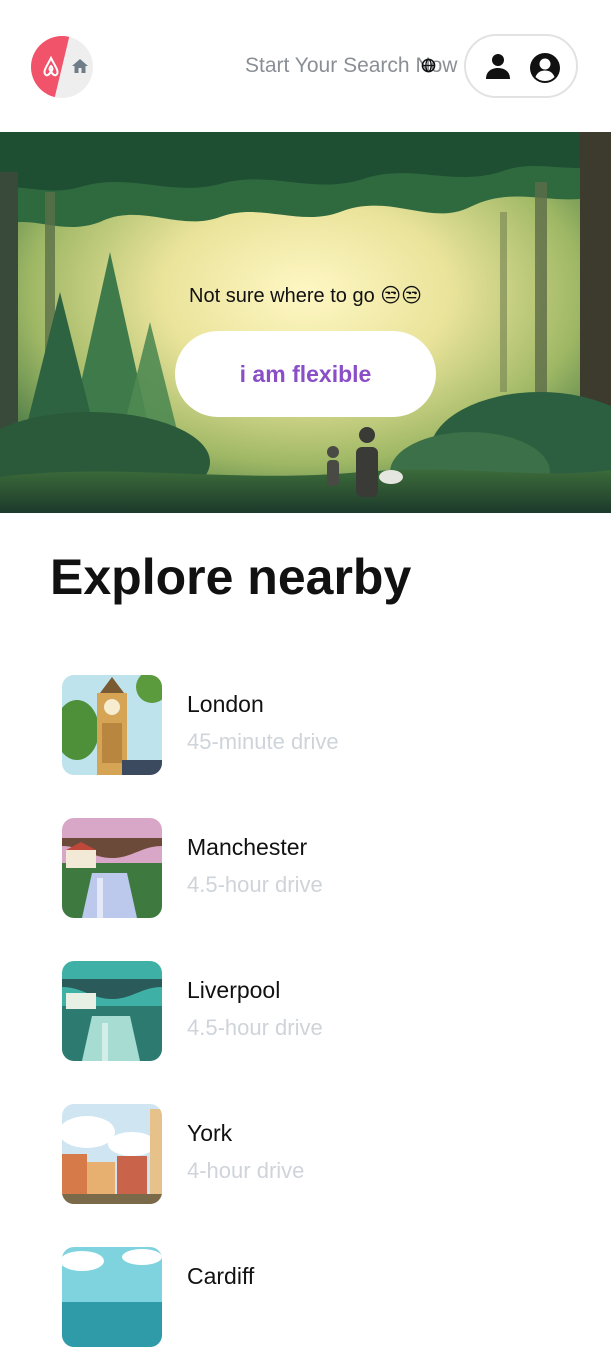  What do you see at coordinates (521, 66) in the screenshot?
I see `user-menu-button` at bounding box center [521, 66].